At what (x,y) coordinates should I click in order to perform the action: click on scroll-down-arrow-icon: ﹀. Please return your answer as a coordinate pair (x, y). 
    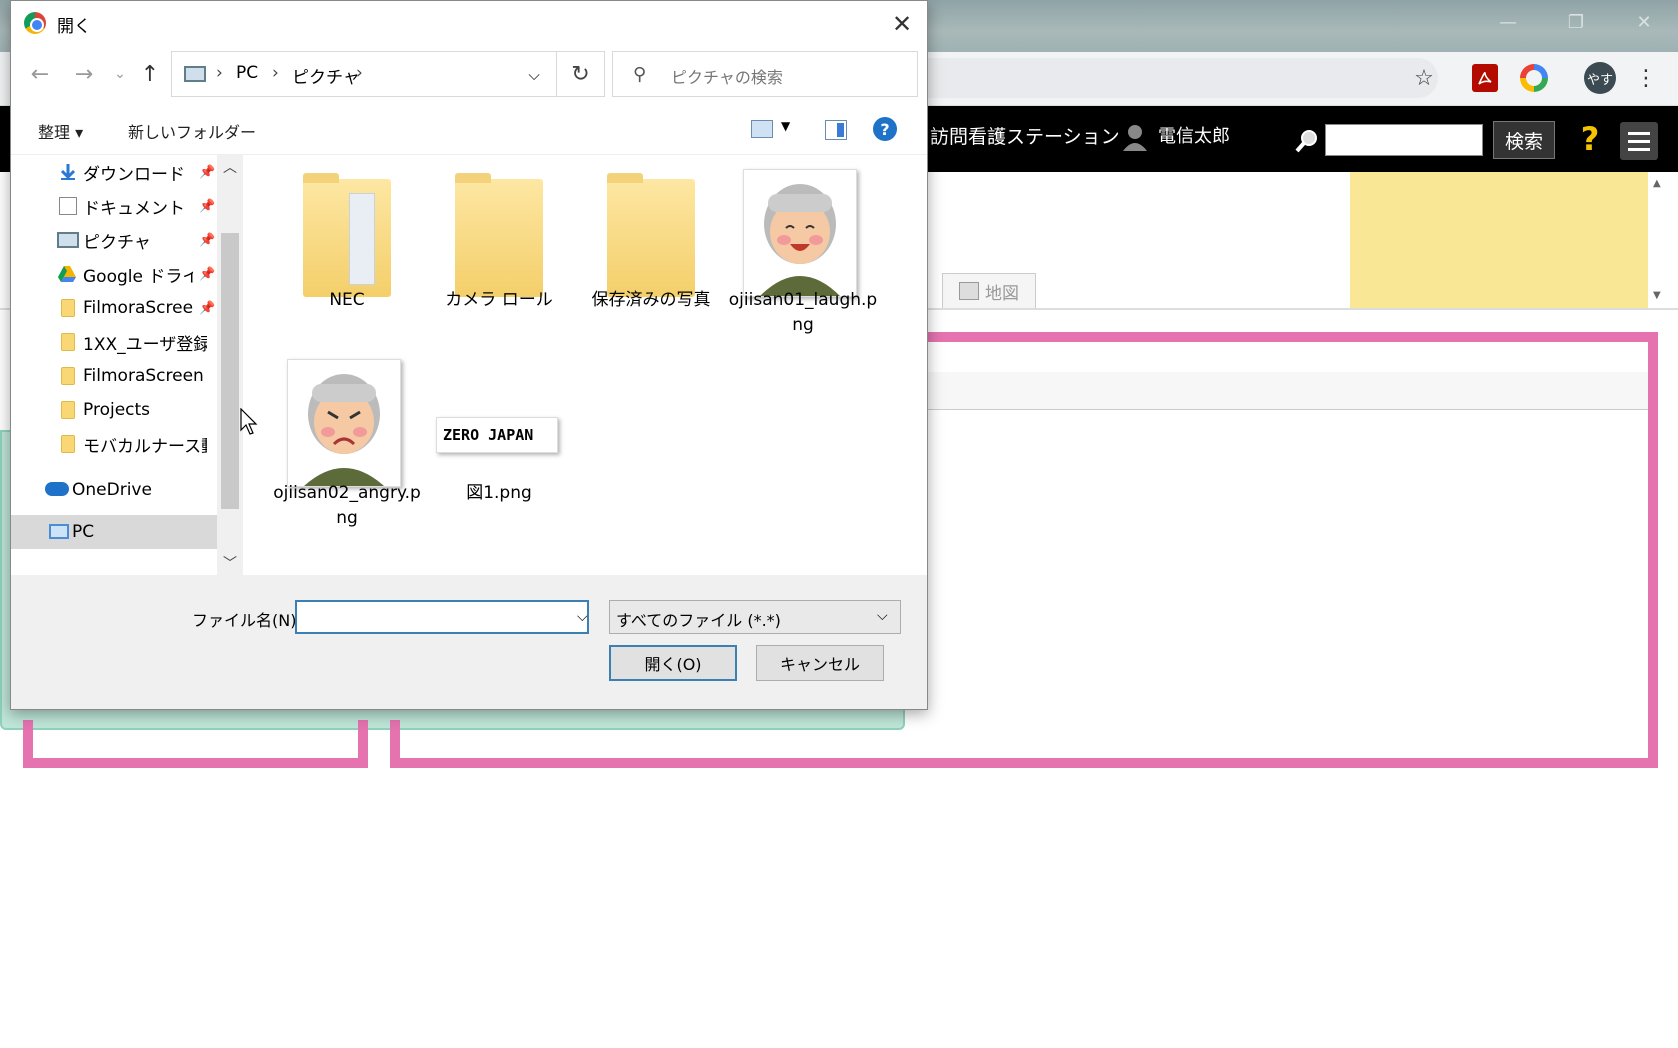
    Looking at the image, I should click on (230, 563).